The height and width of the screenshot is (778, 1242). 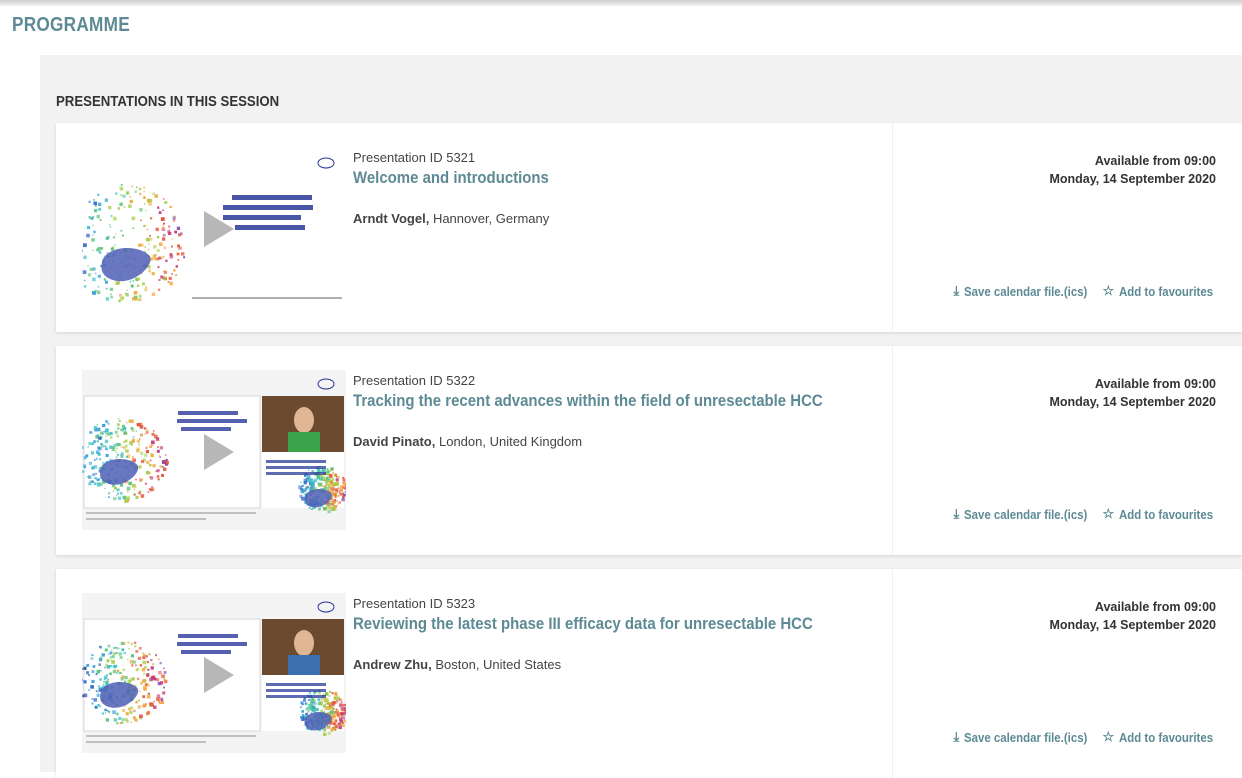 What do you see at coordinates (510, 441) in the screenshot?
I see `speaker-location: London, United Kingdom` at bounding box center [510, 441].